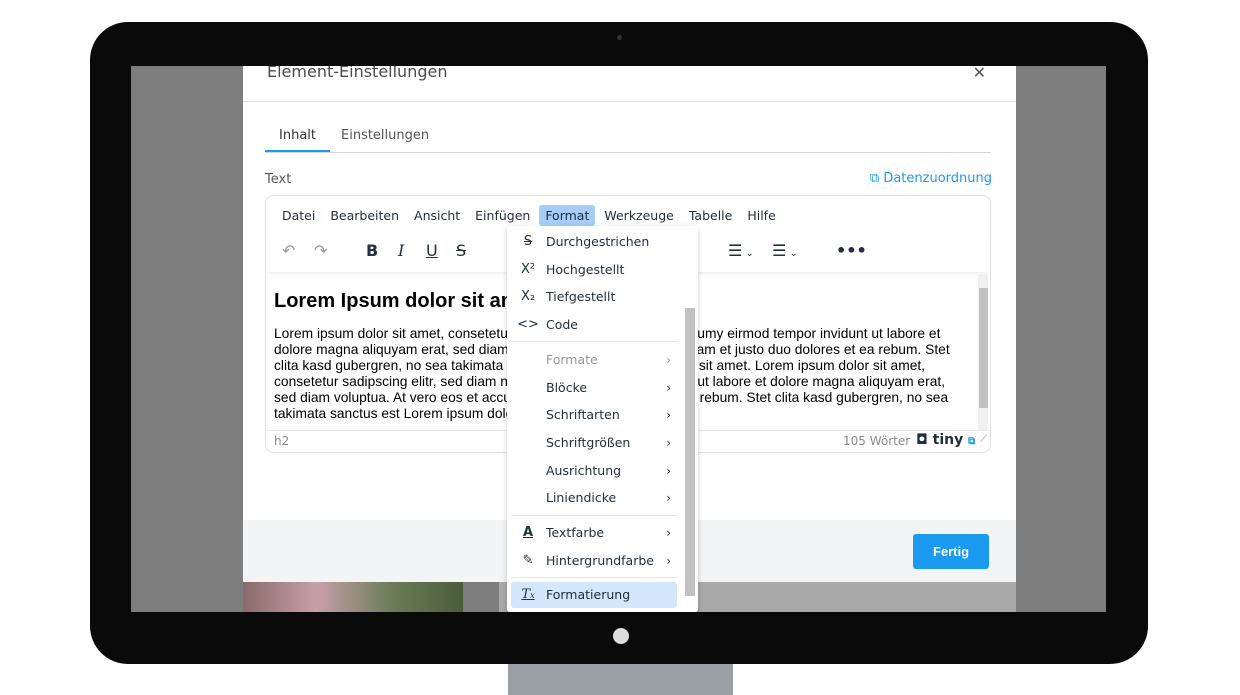 This screenshot has height=695, width=1240. I want to click on superscript-icon: X², so click(528, 269).